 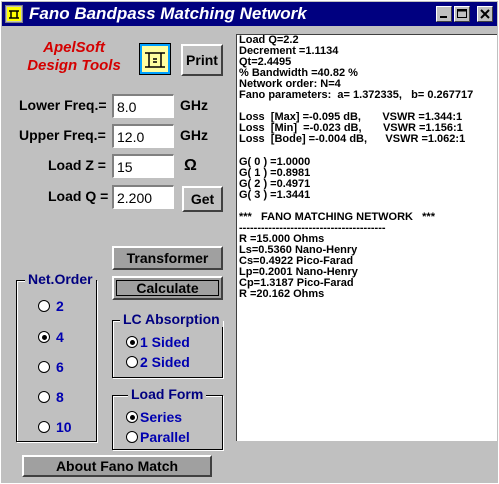 I want to click on lc-absorption-label-2: 2 Sided, so click(x=165, y=362).